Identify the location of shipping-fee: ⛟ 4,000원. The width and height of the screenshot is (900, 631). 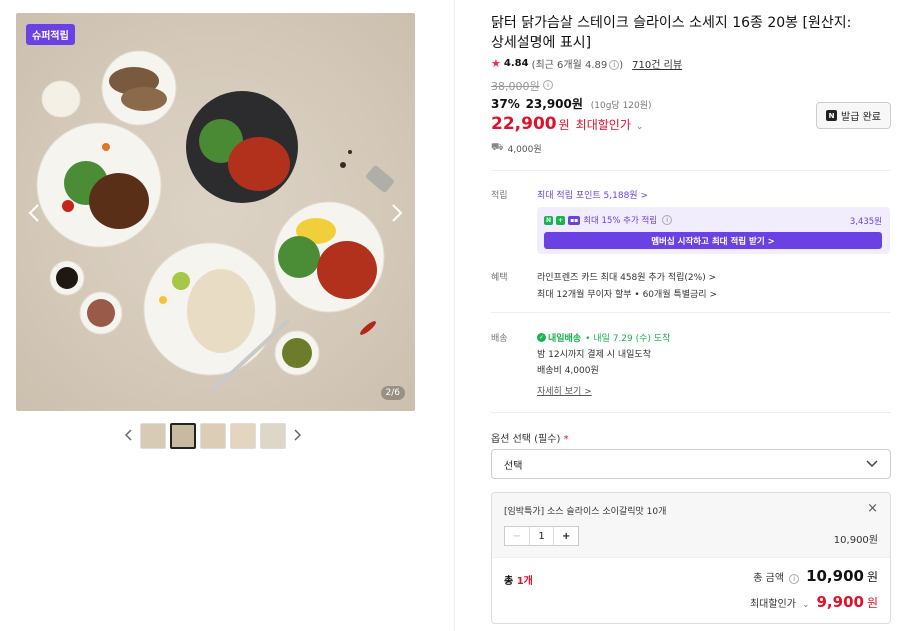
(516, 148).